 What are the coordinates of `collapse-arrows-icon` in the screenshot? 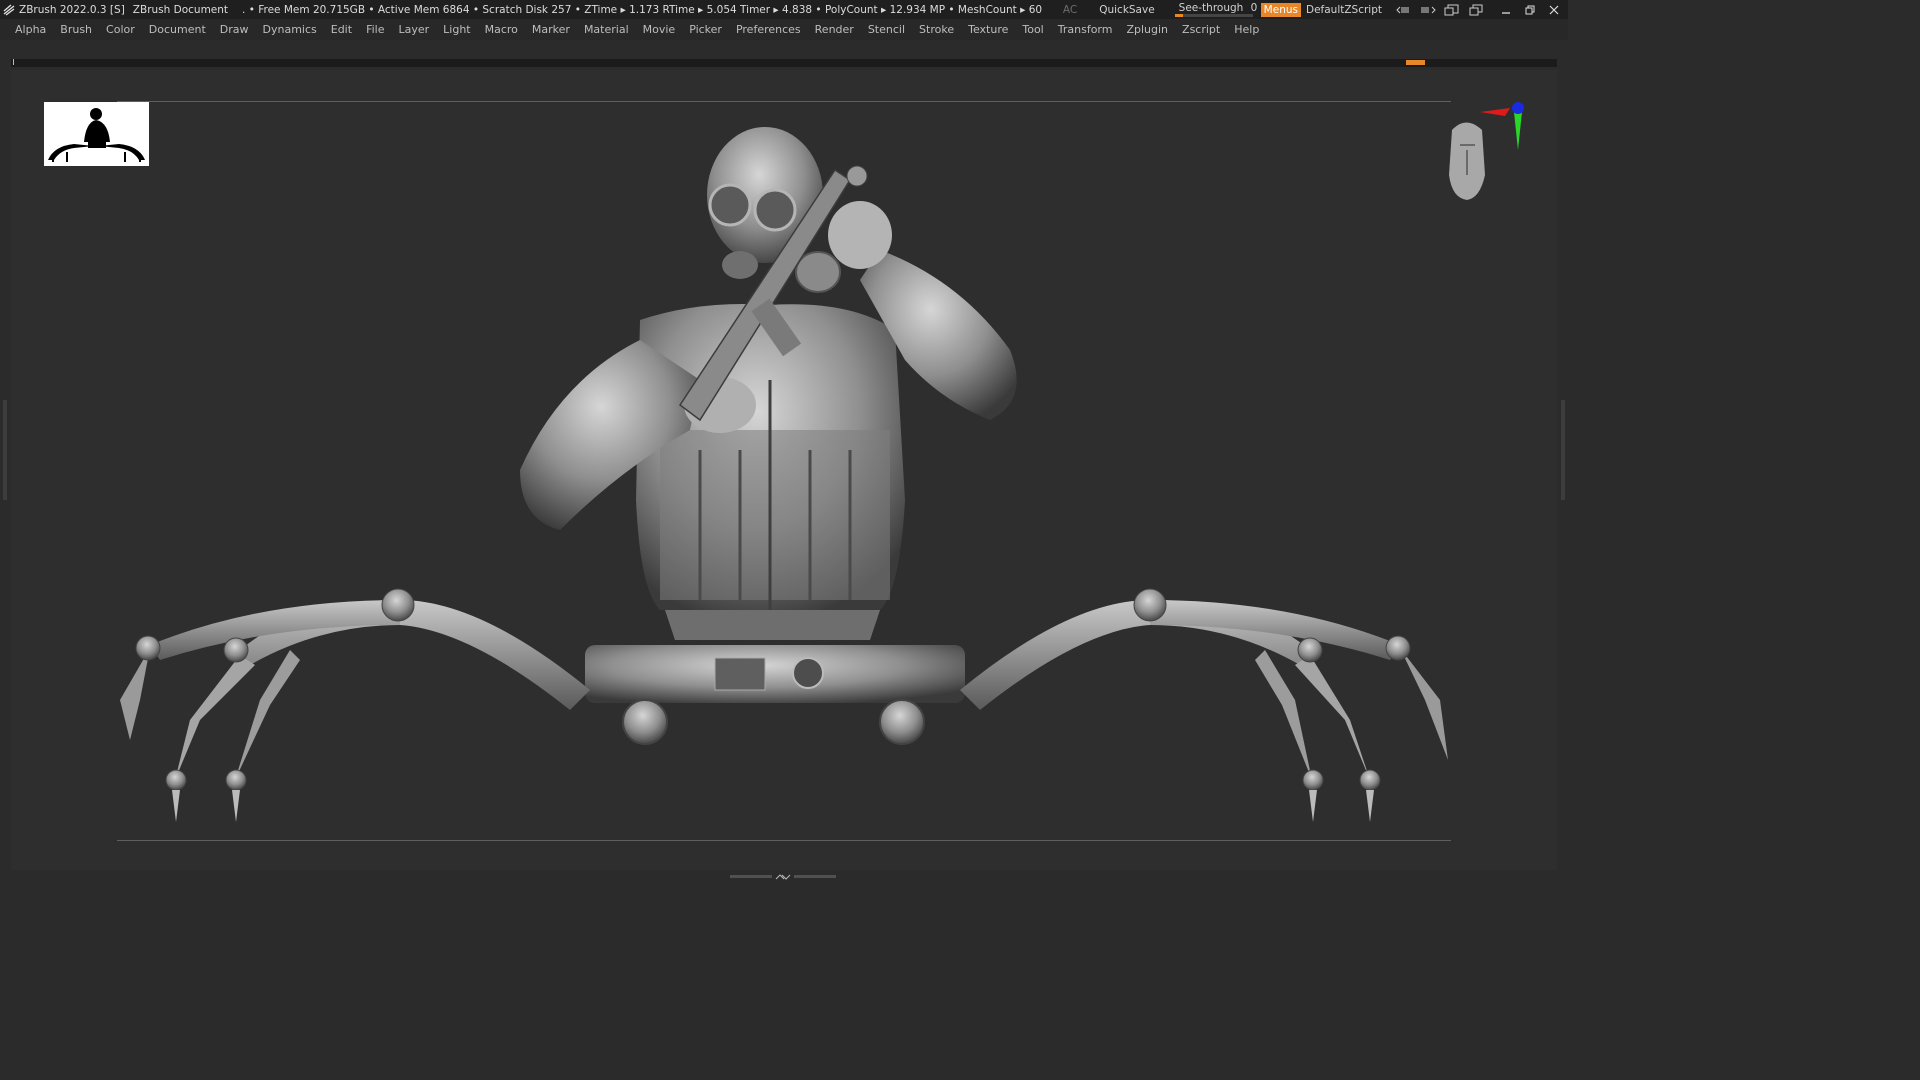 It's located at (783, 877).